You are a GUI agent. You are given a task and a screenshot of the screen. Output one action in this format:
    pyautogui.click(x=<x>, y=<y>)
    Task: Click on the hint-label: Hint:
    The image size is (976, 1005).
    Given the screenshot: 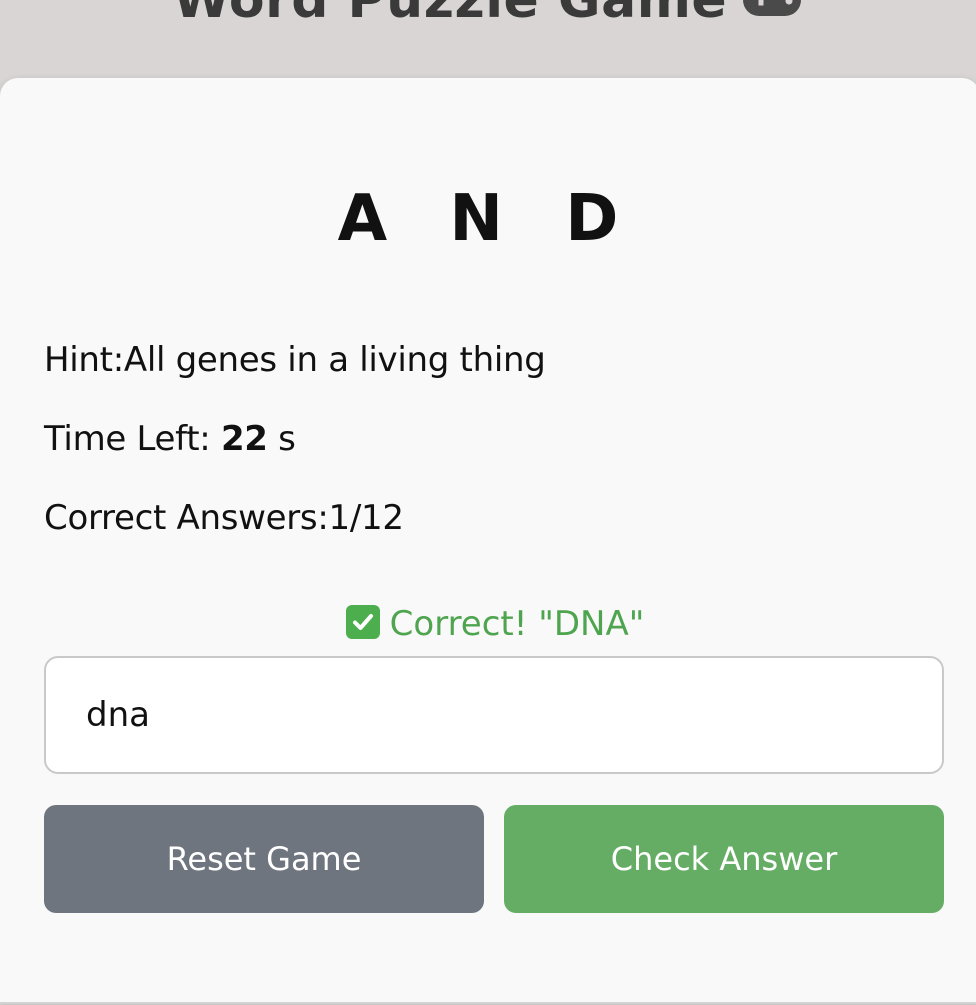 What is the action you would take?
    pyautogui.click(x=84, y=360)
    